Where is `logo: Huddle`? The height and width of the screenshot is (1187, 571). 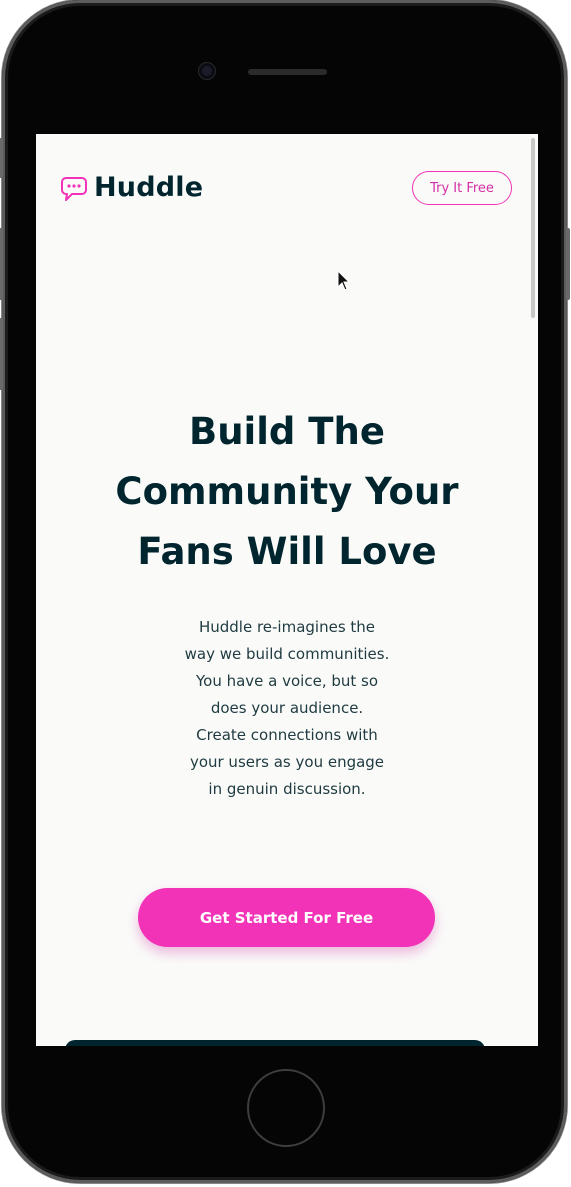
logo: Huddle is located at coordinates (131, 187).